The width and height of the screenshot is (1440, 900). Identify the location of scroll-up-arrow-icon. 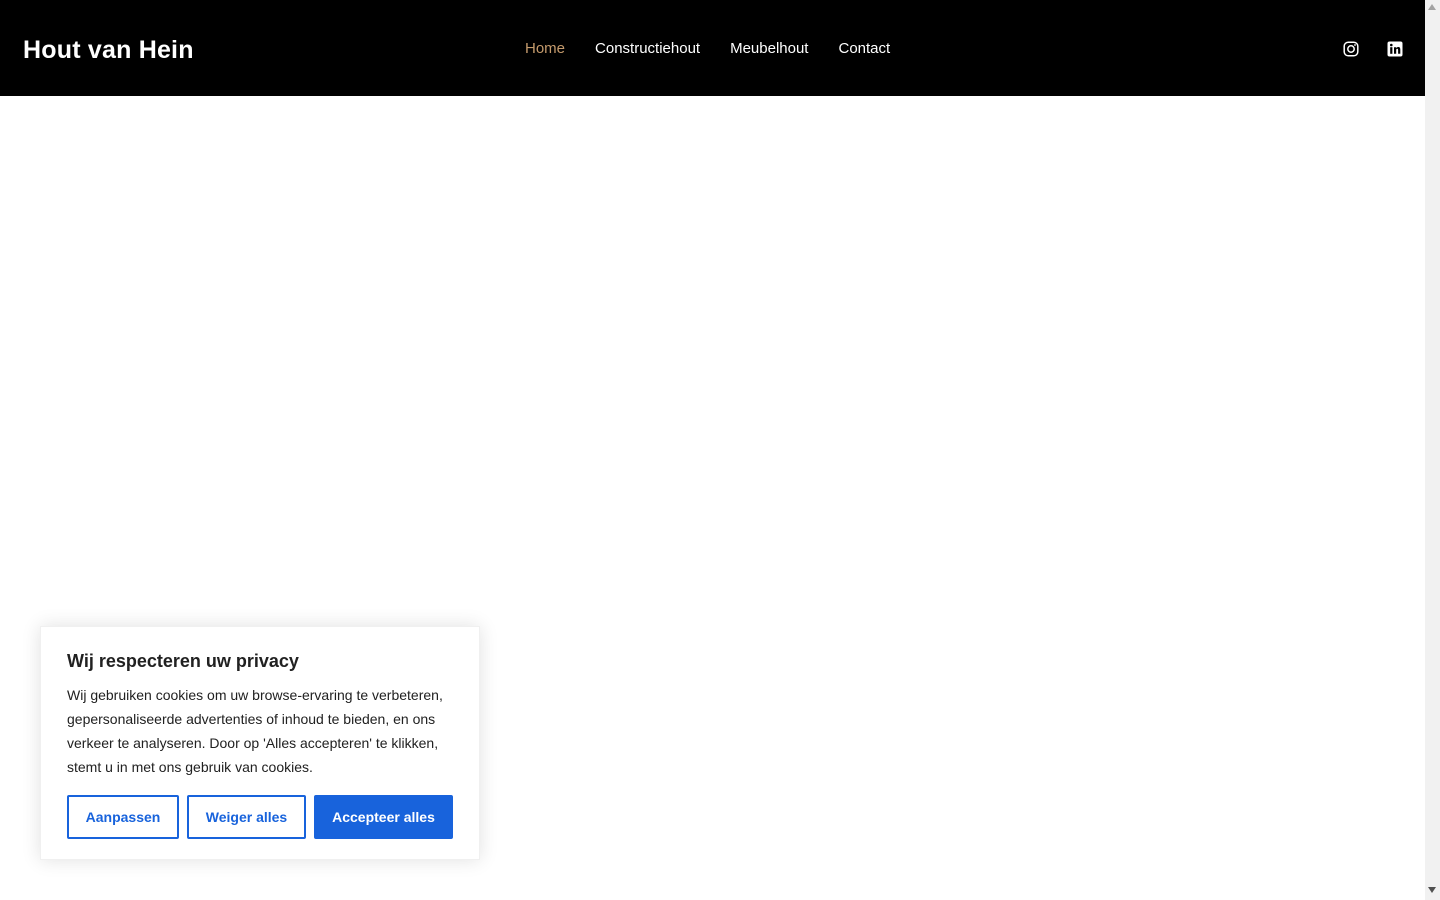
(1432, 7).